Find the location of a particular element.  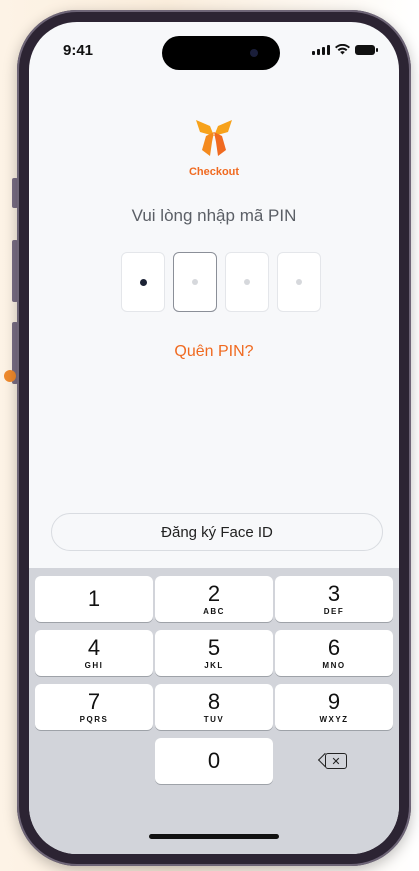

key-letters: ABC is located at coordinates (214, 611).